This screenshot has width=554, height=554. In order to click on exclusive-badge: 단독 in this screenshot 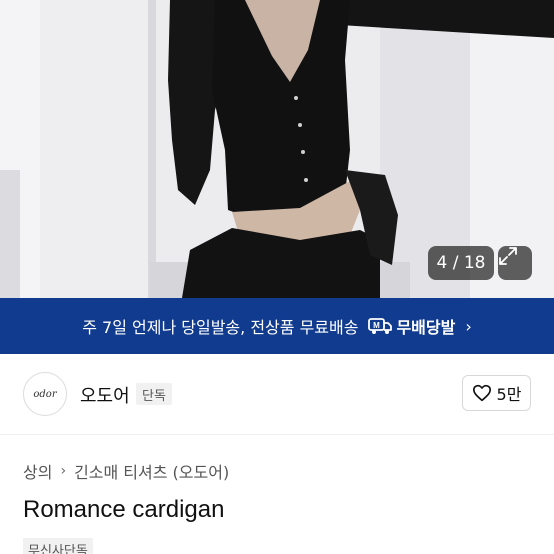, I will do `click(154, 394)`.